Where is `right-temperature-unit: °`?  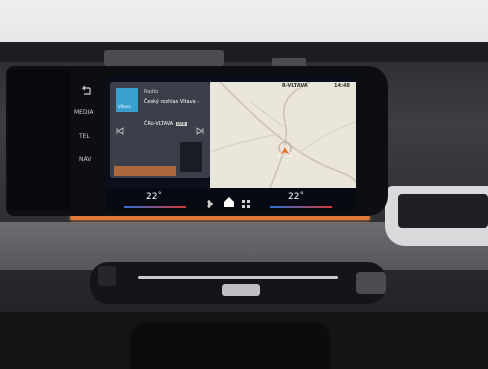
right-temperature-unit: ° is located at coordinates (302, 195).